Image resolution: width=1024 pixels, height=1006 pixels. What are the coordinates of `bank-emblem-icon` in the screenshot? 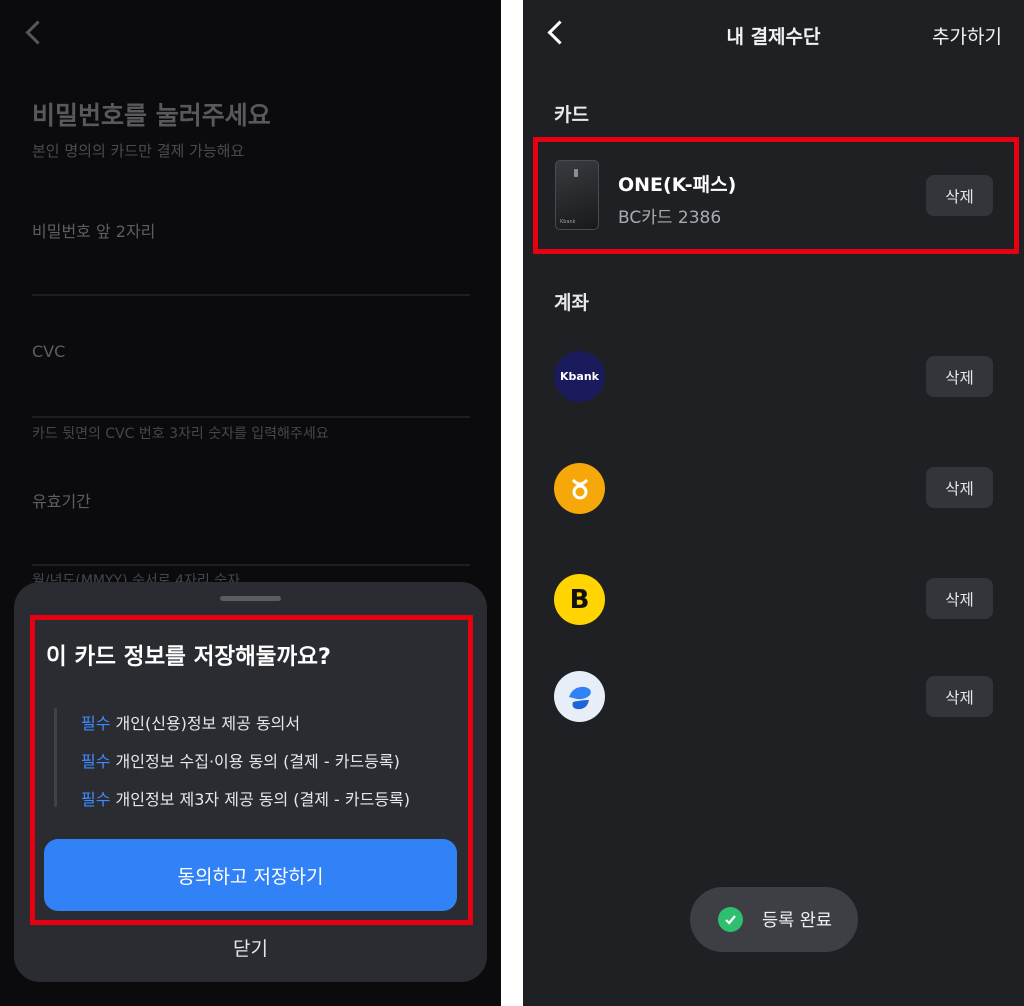 It's located at (579, 488).